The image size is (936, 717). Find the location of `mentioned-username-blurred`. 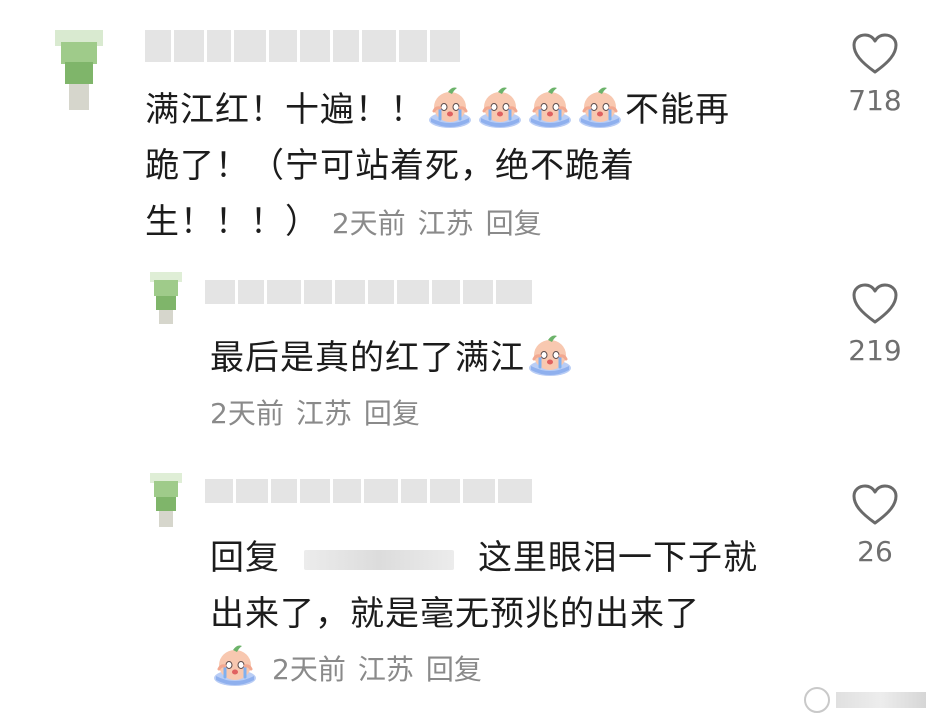

mentioned-username-blurred is located at coordinates (379, 559).